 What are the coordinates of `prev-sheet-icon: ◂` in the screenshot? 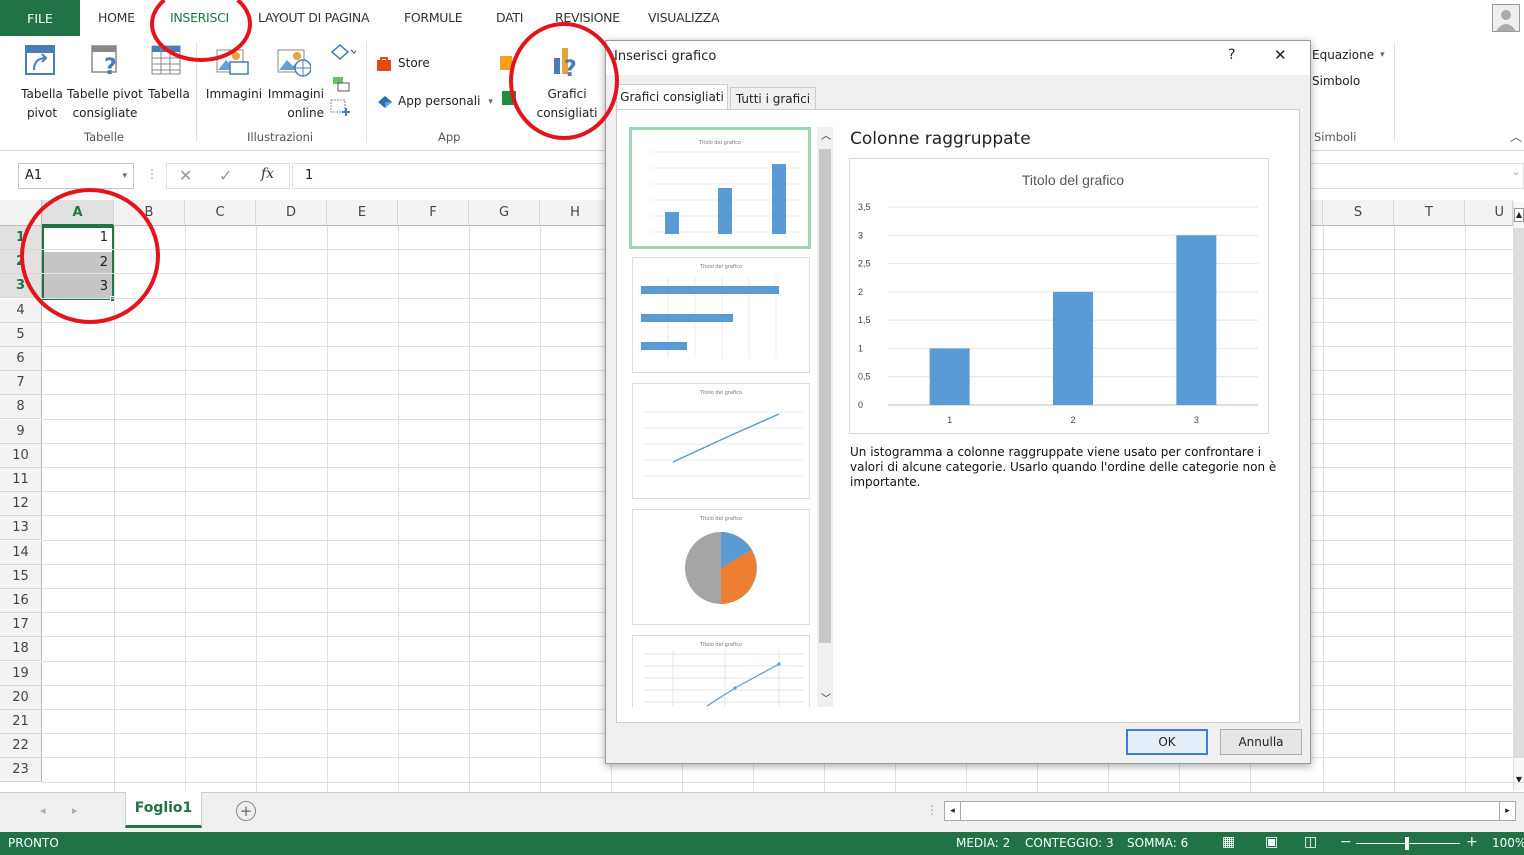 It's located at (43, 810).